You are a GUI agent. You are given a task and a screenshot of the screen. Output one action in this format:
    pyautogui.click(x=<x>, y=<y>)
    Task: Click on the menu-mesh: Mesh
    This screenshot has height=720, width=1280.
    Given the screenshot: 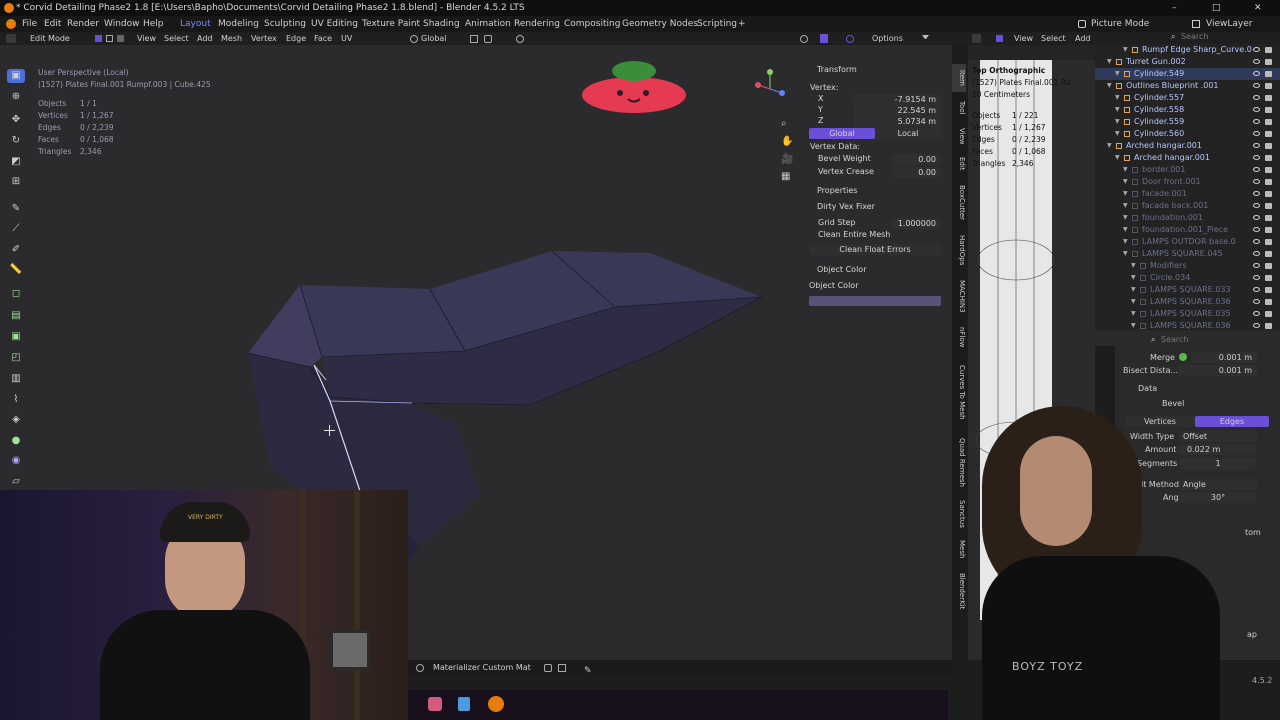 What is the action you would take?
    pyautogui.click(x=231, y=38)
    